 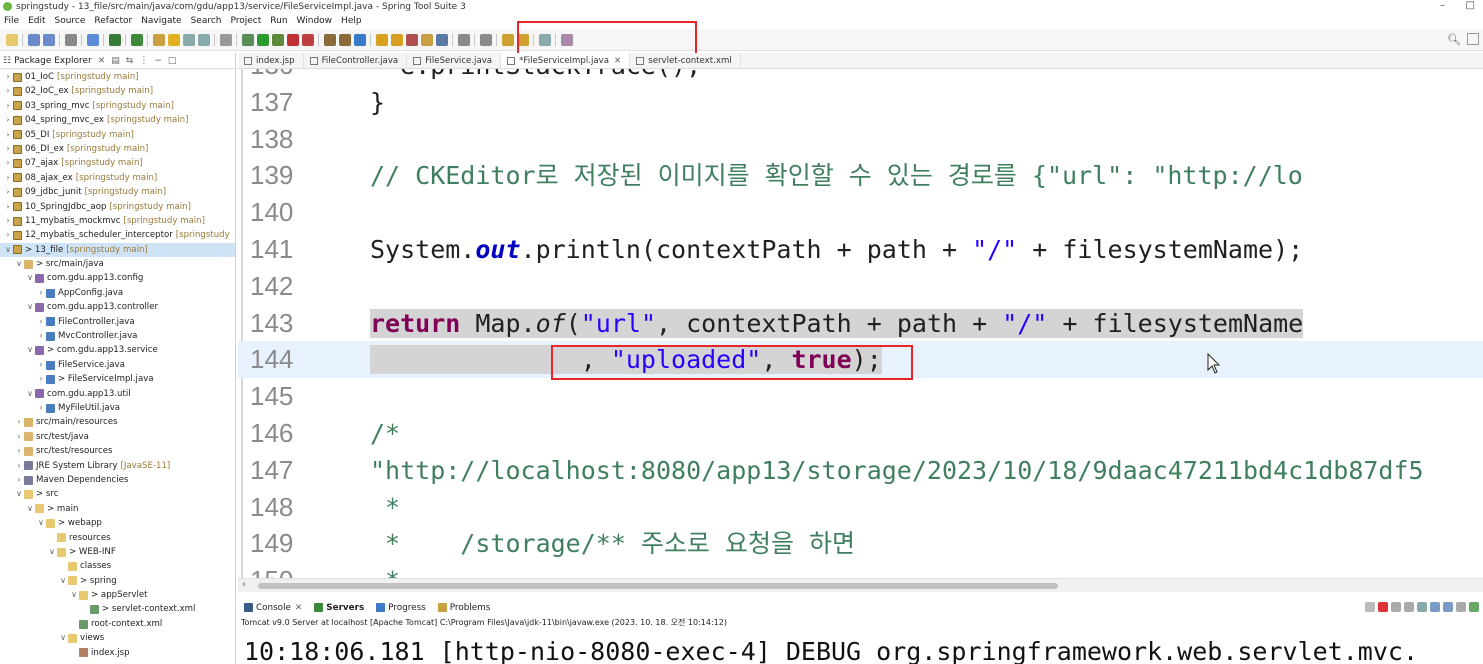 I want to click on search-icon, so click(x=426, y=39).